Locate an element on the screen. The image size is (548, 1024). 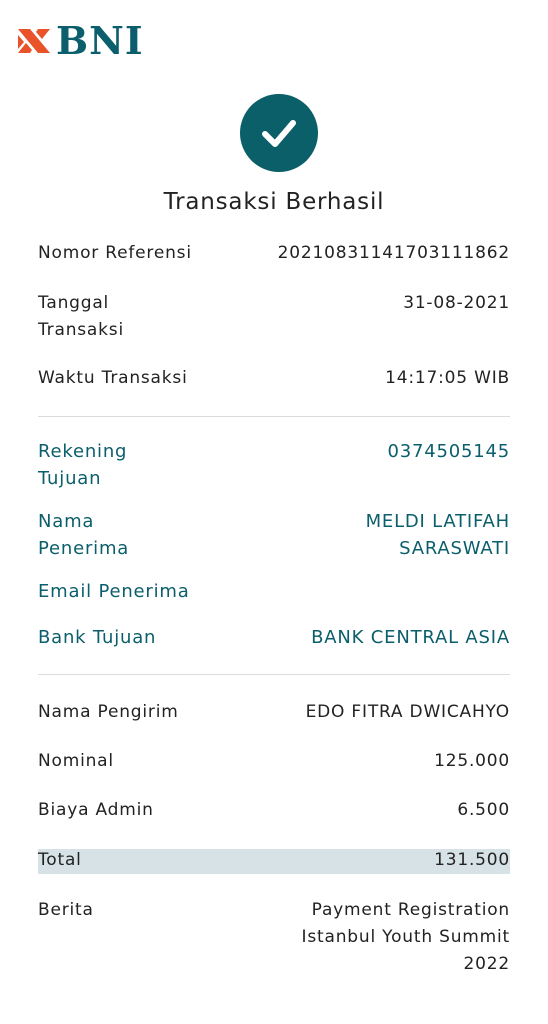
total-row: Total 131.500 is located at coordinates (274, 860).